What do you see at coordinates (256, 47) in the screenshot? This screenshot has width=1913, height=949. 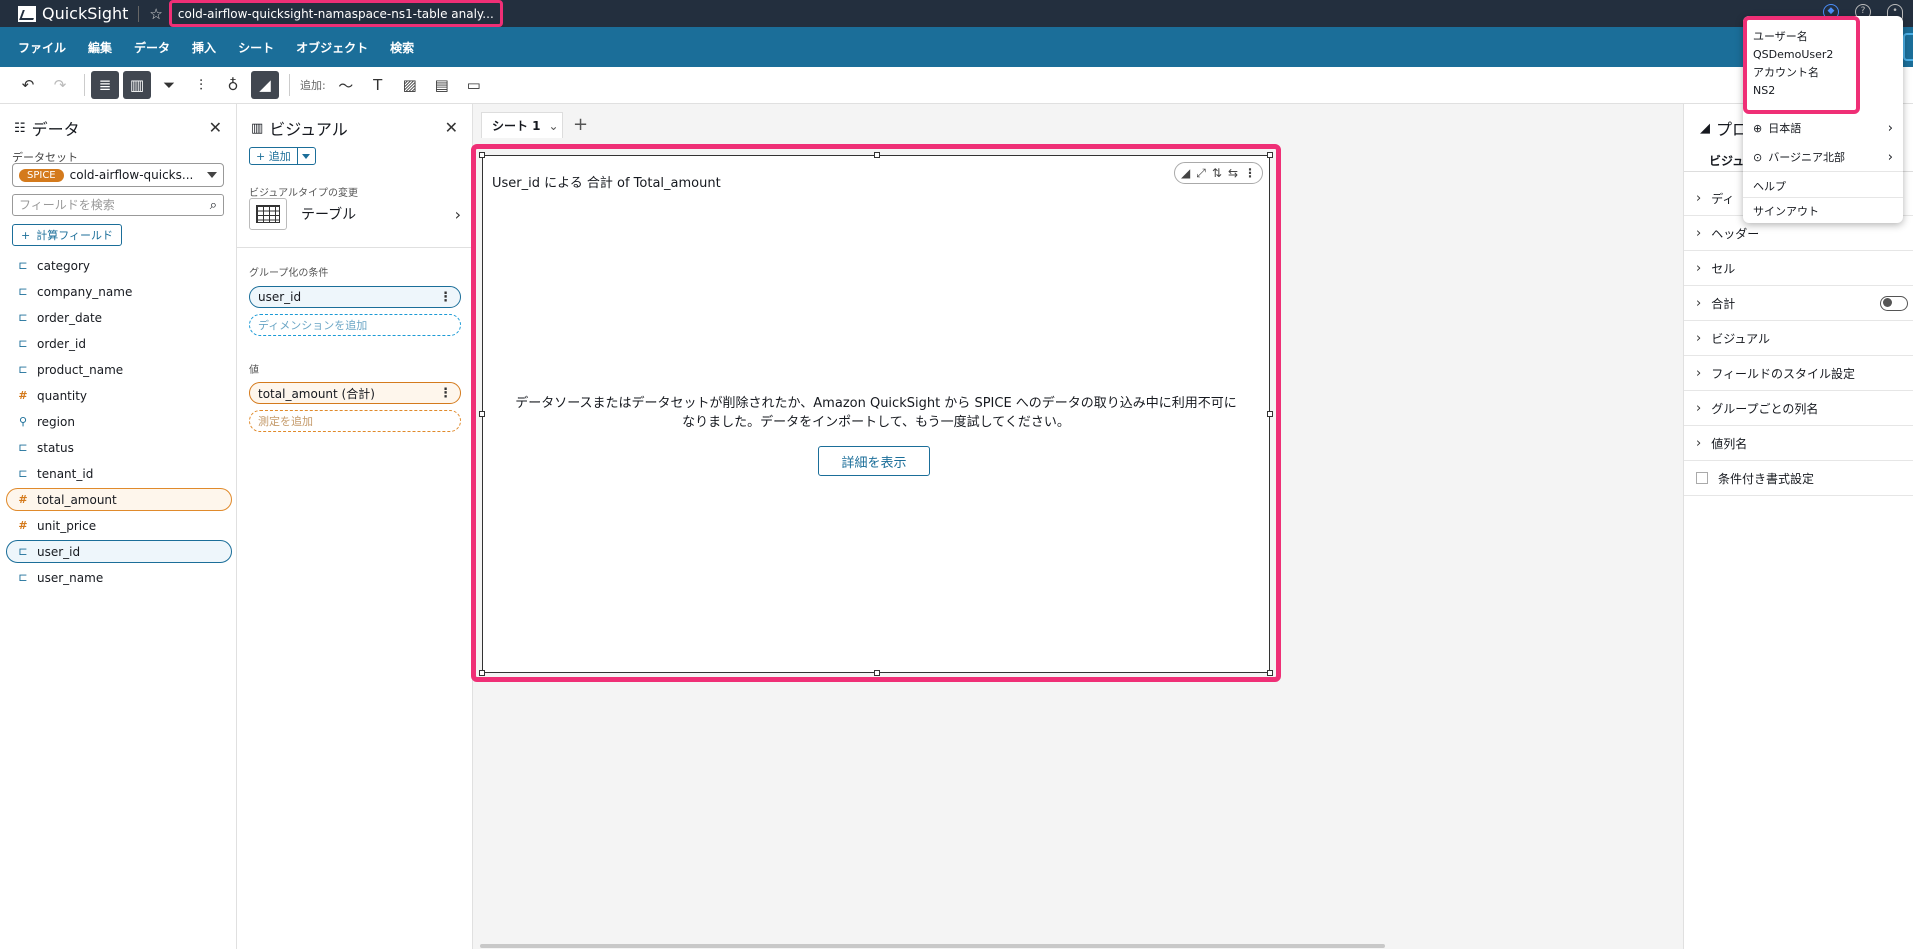 I see `menu-sheet: シート` at bounding box center [256, 47].